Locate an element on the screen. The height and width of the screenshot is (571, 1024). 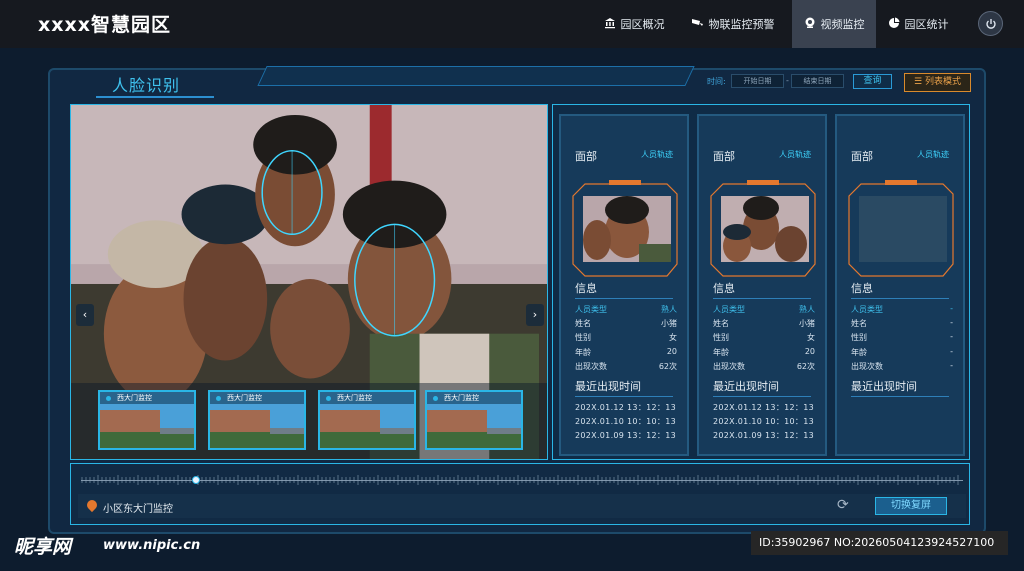
watermark-id: ID:35902967 NO:20260504123924527100 is located at coordinates (879, 543).